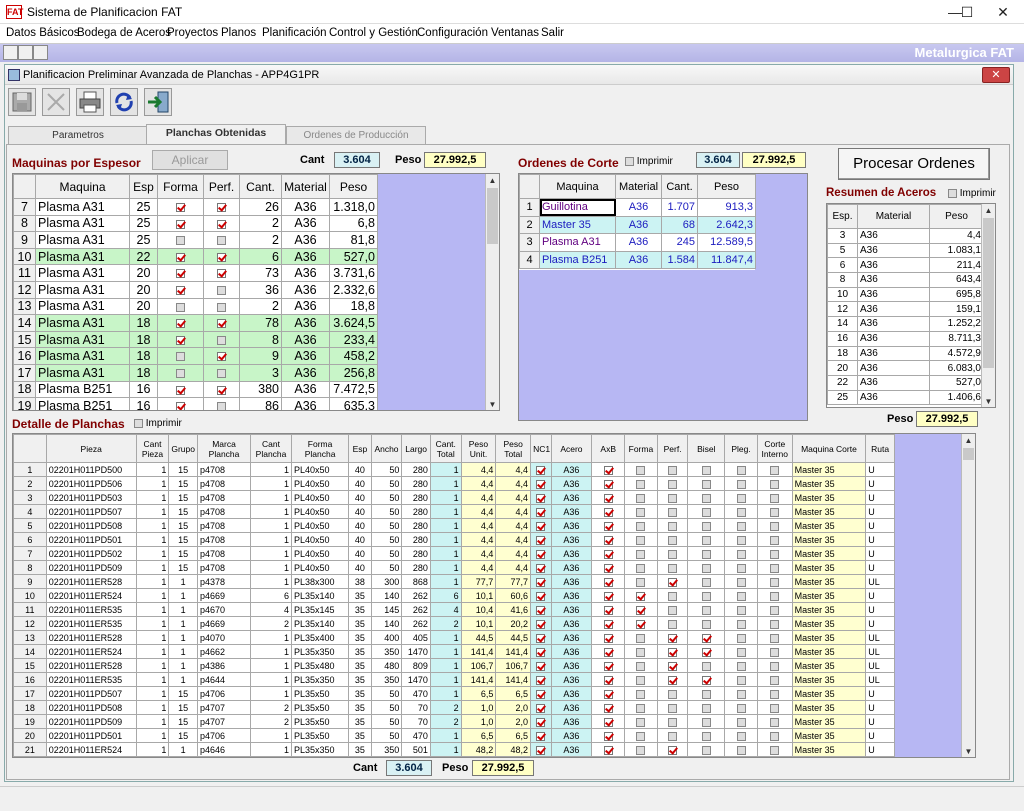  What do you see at coordinates (513, 651) in the screenshot?
I see `cell-peso-total: 141,4` at bounding box center [513, 651].